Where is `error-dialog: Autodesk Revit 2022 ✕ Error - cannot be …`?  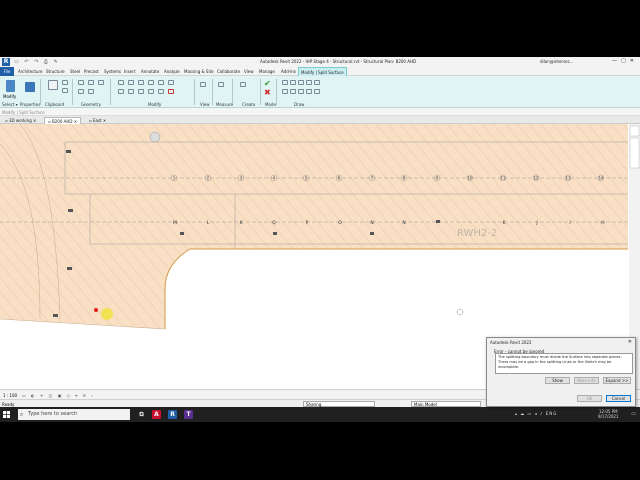
error-dialog: Autodesk Revit 2022 ✕ Error - cannot be … is located at coordinates (561, 372).